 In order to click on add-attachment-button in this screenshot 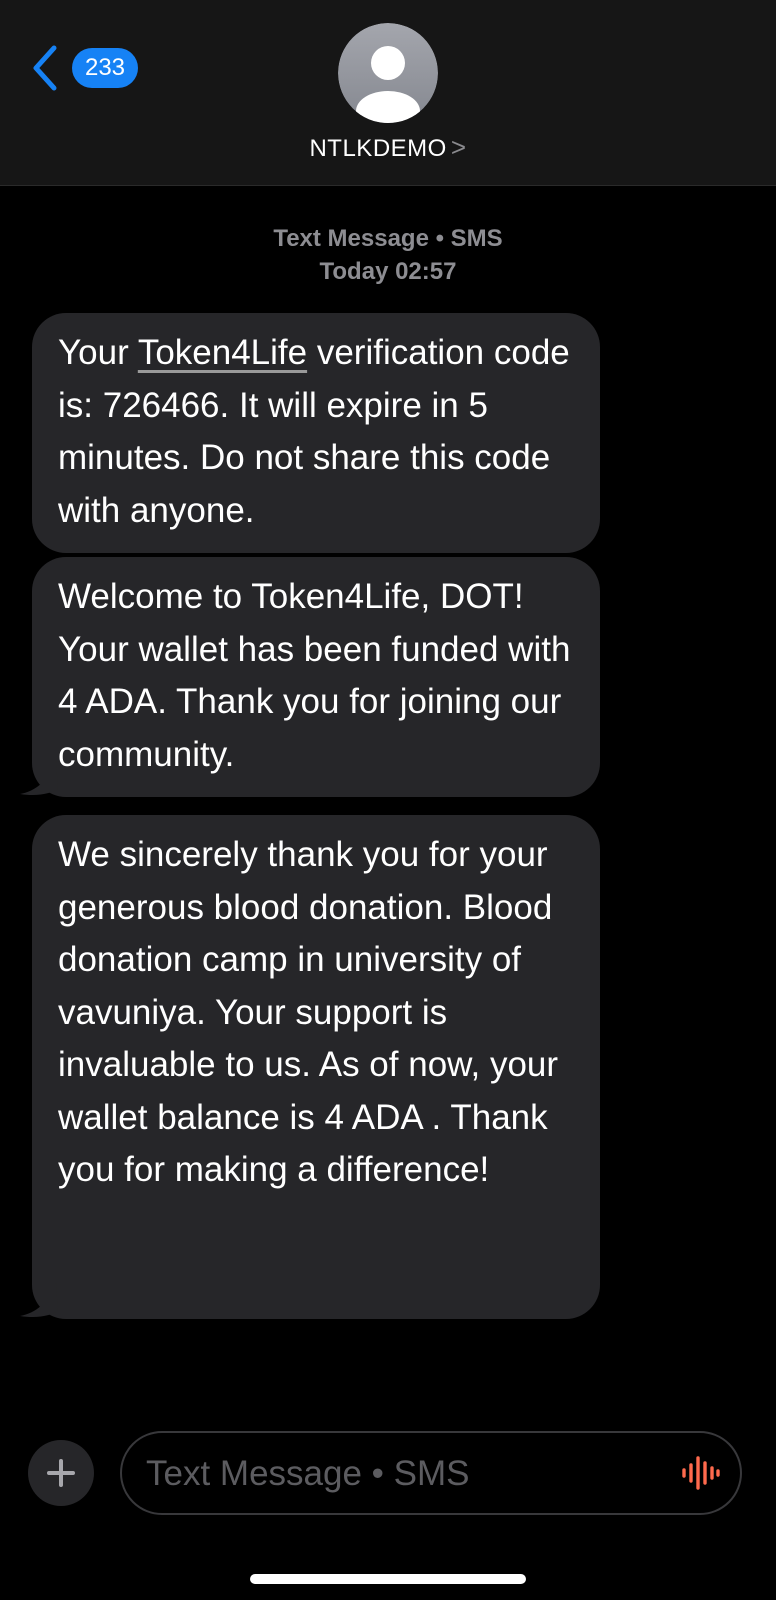, I will do `click(61, 1473)`.